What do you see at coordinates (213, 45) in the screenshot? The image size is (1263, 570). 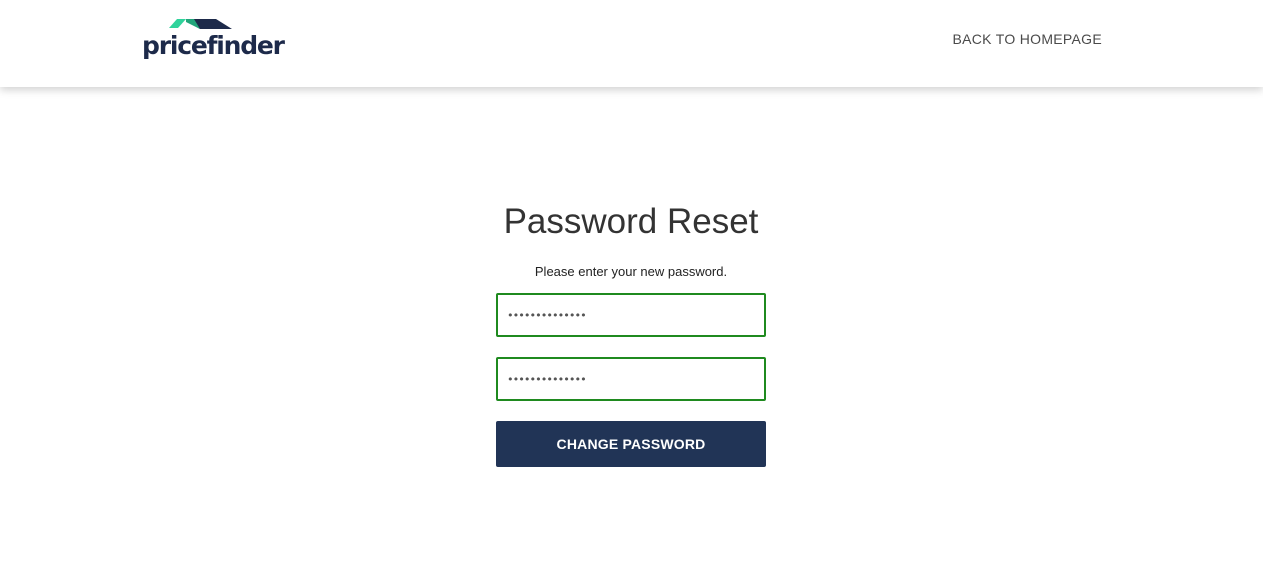 I see `logo-wordmark: pricefinder` at bounding box center [213, 45].